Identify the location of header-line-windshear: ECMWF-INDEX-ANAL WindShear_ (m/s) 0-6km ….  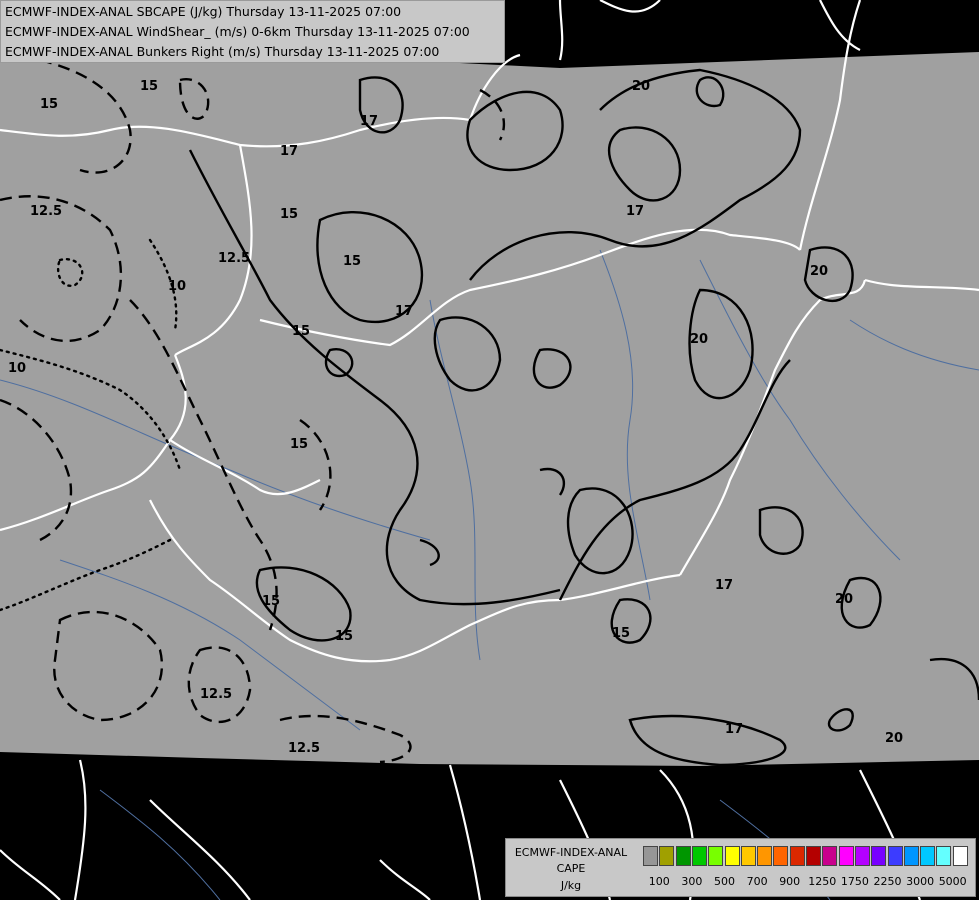
(237, 31).